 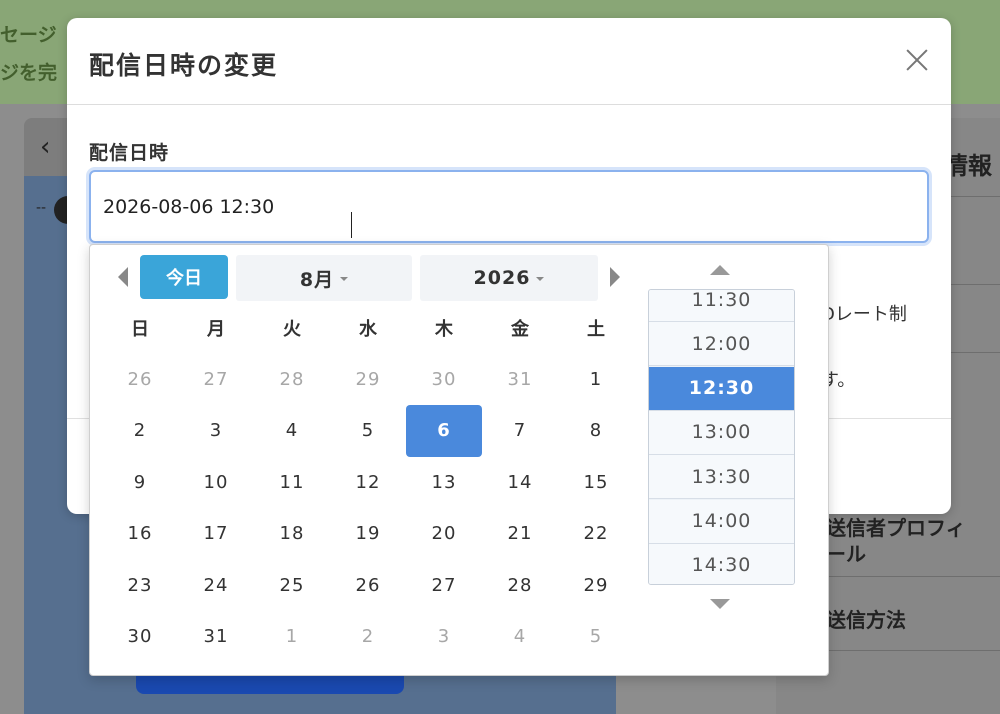 What do you see at coordinates (721, 344) in the screenshot?
I see `time-option: 12:00` at bounding box center [721, 344].